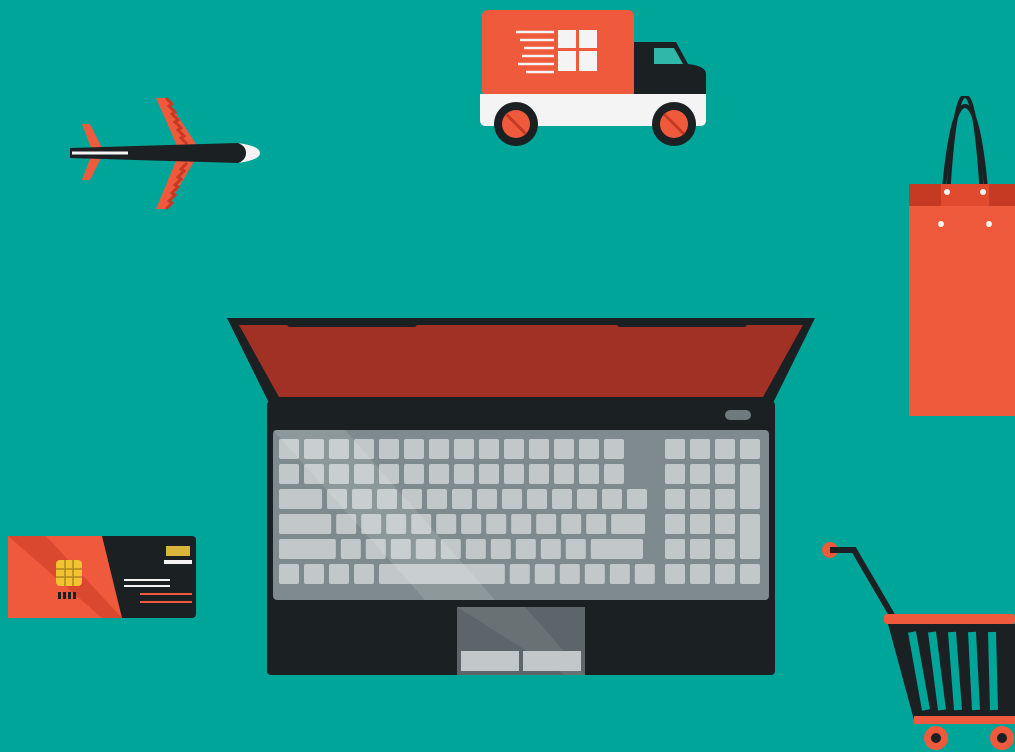 Image resolution: width=1015 pixels, height=752 pixels. What do you see at coordinates (738, 415) in the screenshot?
I see `power-button` at bounding box center [738, 415].